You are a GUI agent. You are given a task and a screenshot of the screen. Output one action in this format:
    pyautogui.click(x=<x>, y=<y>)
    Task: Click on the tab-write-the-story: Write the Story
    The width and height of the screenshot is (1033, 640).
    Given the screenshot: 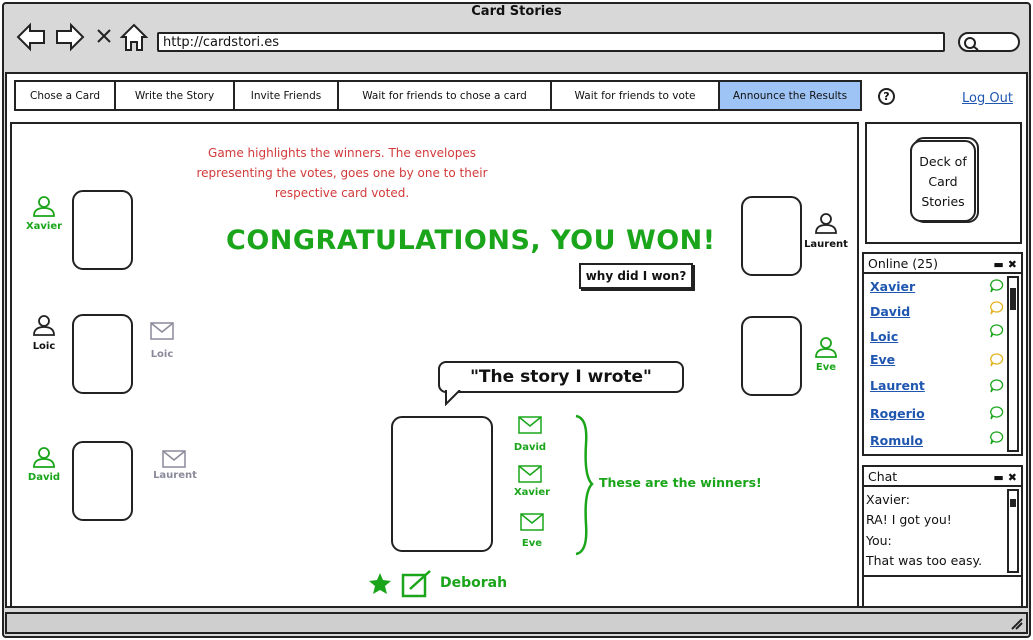 What is the action you would take?
    pyautogui.click(x=175, y=95)
    